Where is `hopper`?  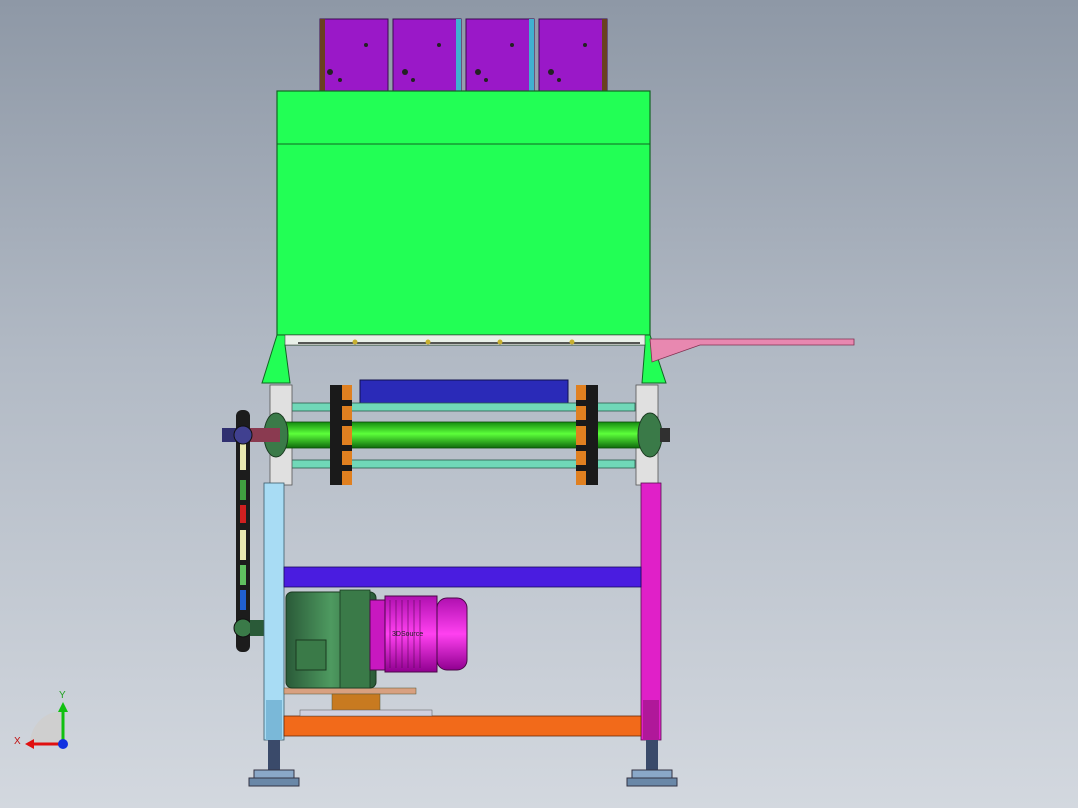 hopper is located at coordinates (464, 237).